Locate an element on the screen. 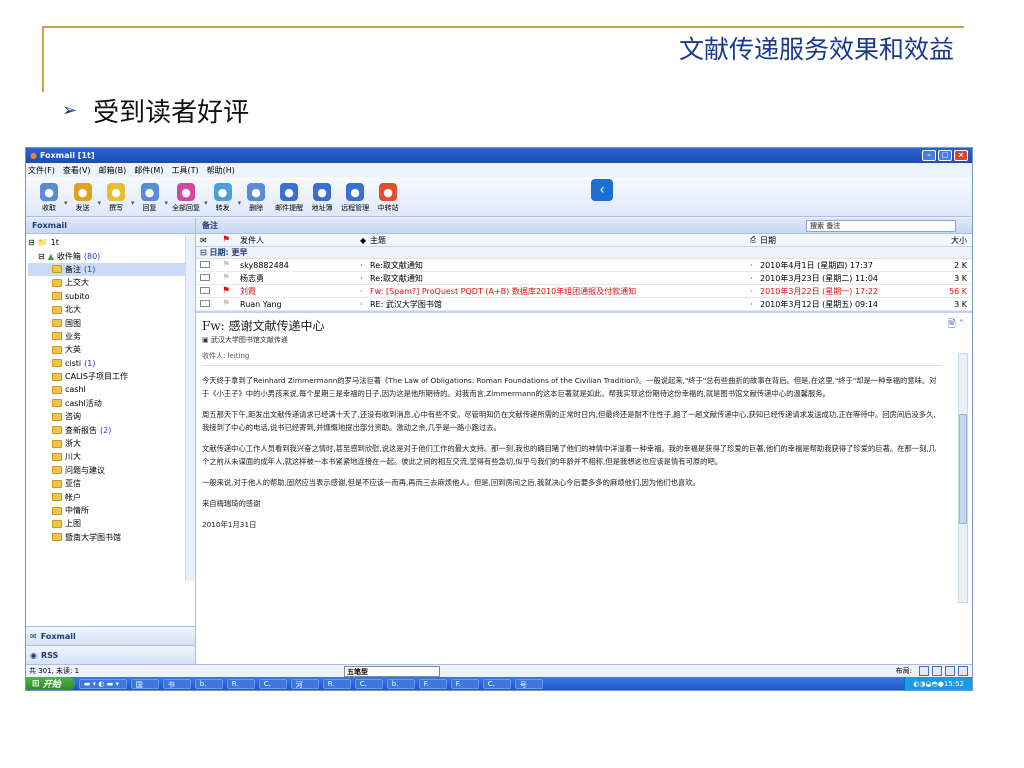 This screenshot has width=1024, height=768. sidebar-folder: 上图 is located at coordinates (110, 523).